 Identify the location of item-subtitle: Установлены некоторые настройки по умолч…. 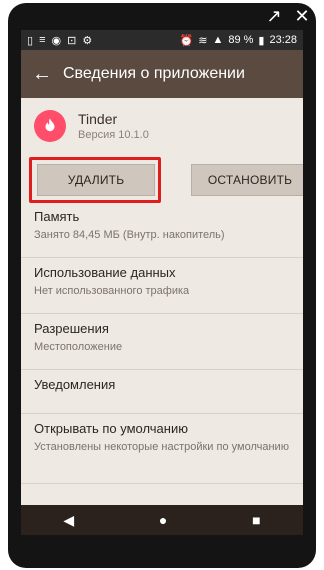
(161, 447).